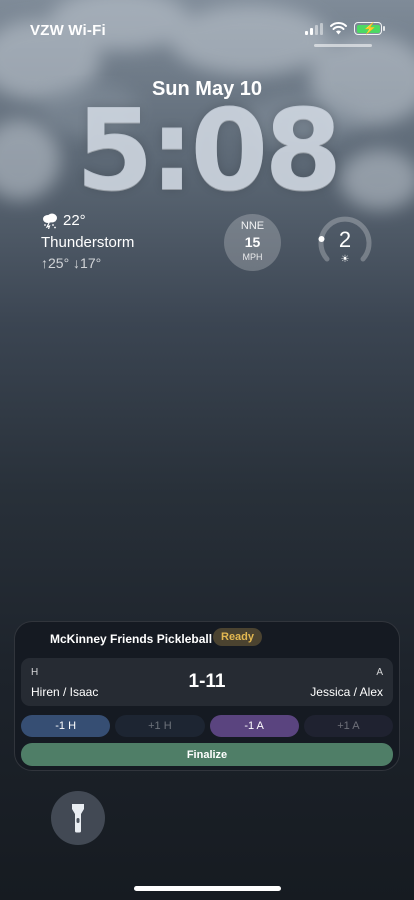 Image resolution: width=414 pixels, height=900 pixels. I want to click on wind-widget: NNE 15 MPH, so click(252, 242).